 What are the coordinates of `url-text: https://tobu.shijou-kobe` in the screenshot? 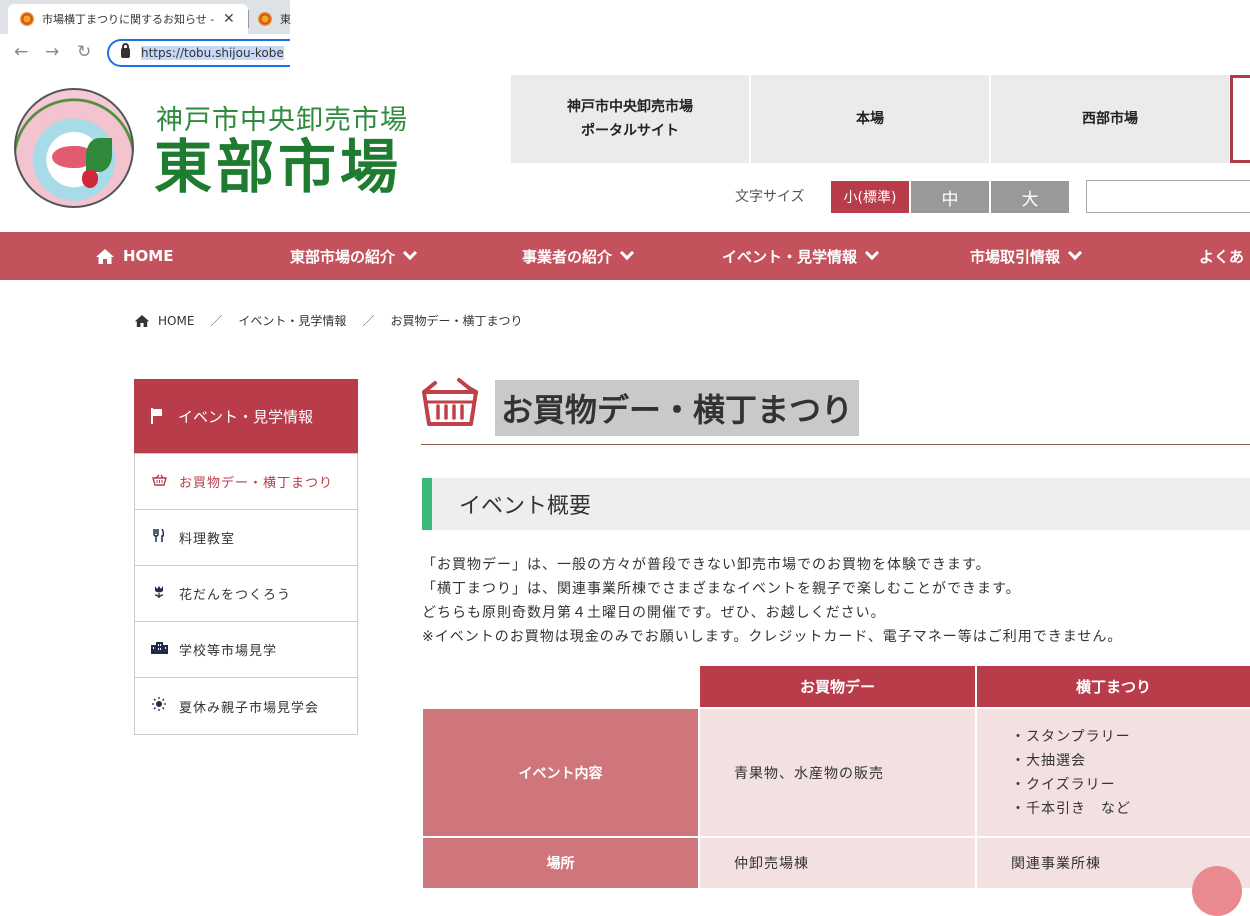 It's located at (212, 53).